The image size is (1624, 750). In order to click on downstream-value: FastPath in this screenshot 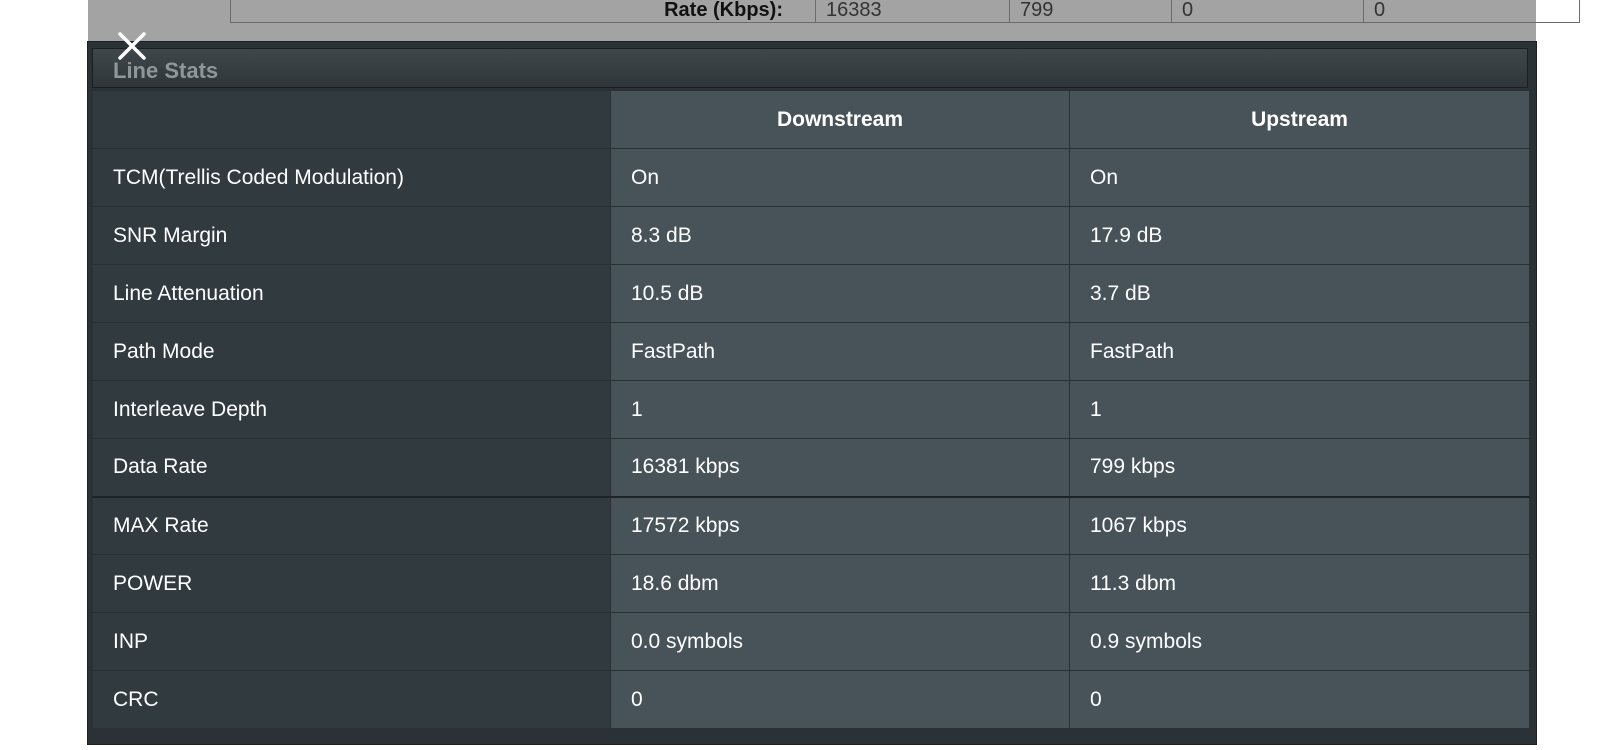, I will do `click(840, 351)`.